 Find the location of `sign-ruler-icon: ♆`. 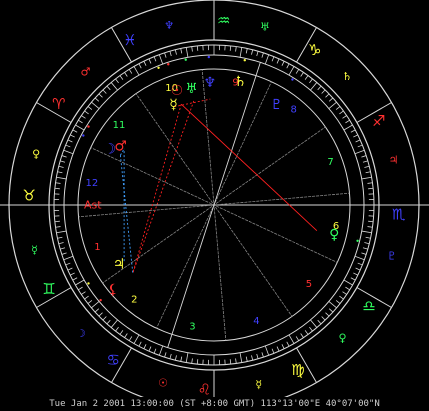

sign-ruler-icon: ♆ is located at coordinates (169, 25).